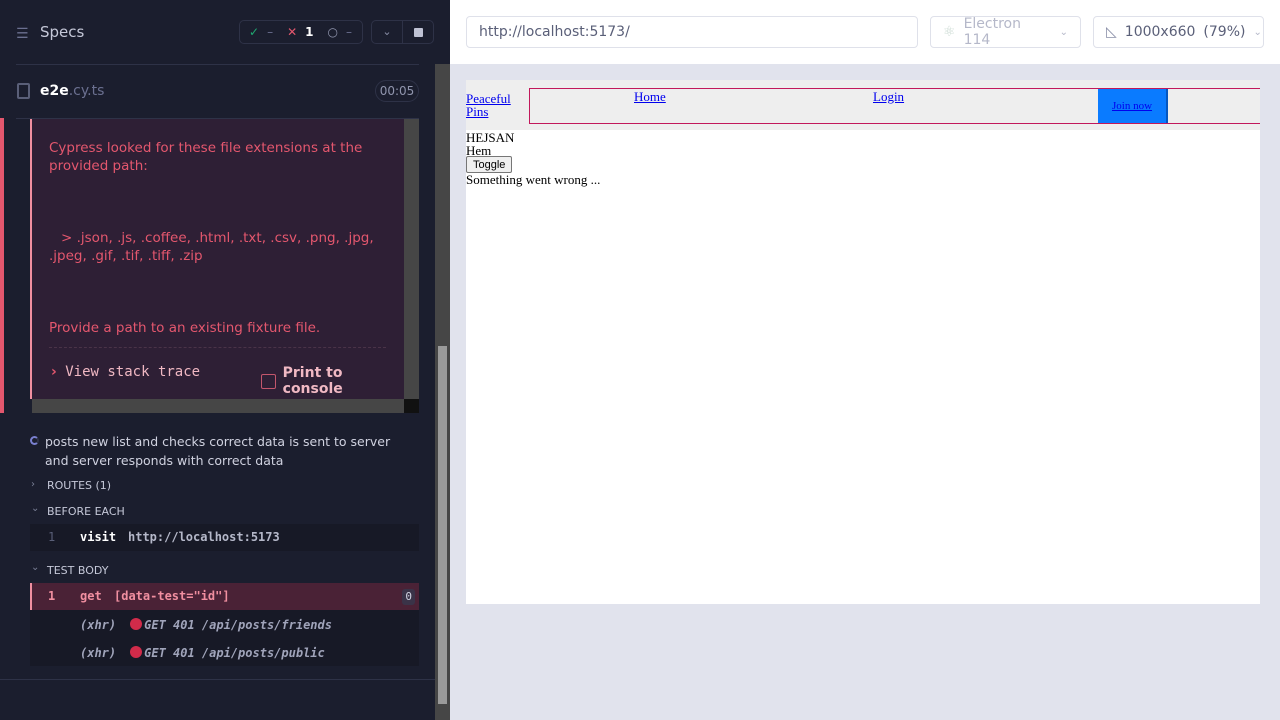  I want to click on xhr-row: (xhr) GET 401 /api/posts/public, so click(202, 653).